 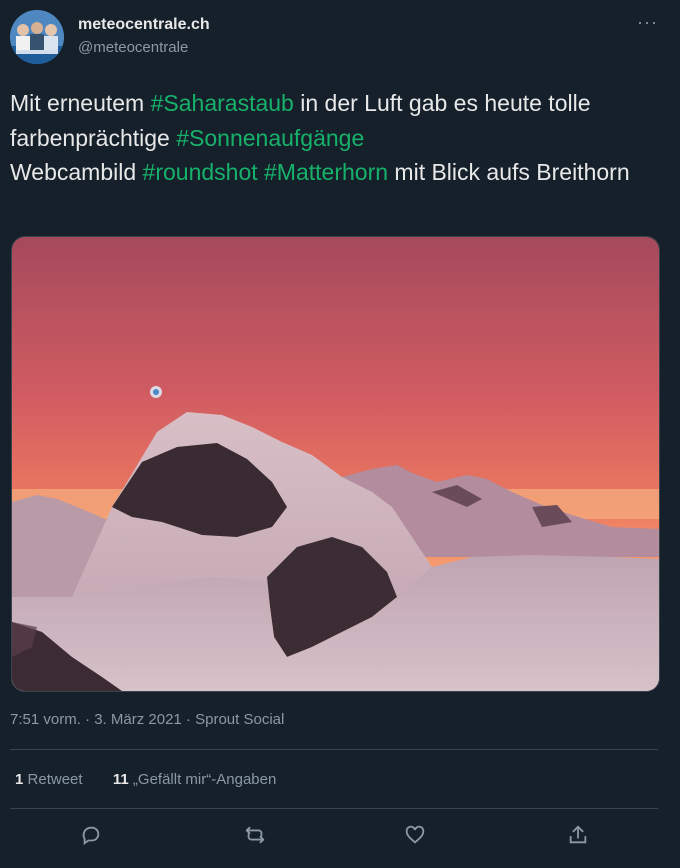 What do you see at coordinates (91, 835) in the screenshot?
I see `reply-icon` at bounding box center [91, 835].